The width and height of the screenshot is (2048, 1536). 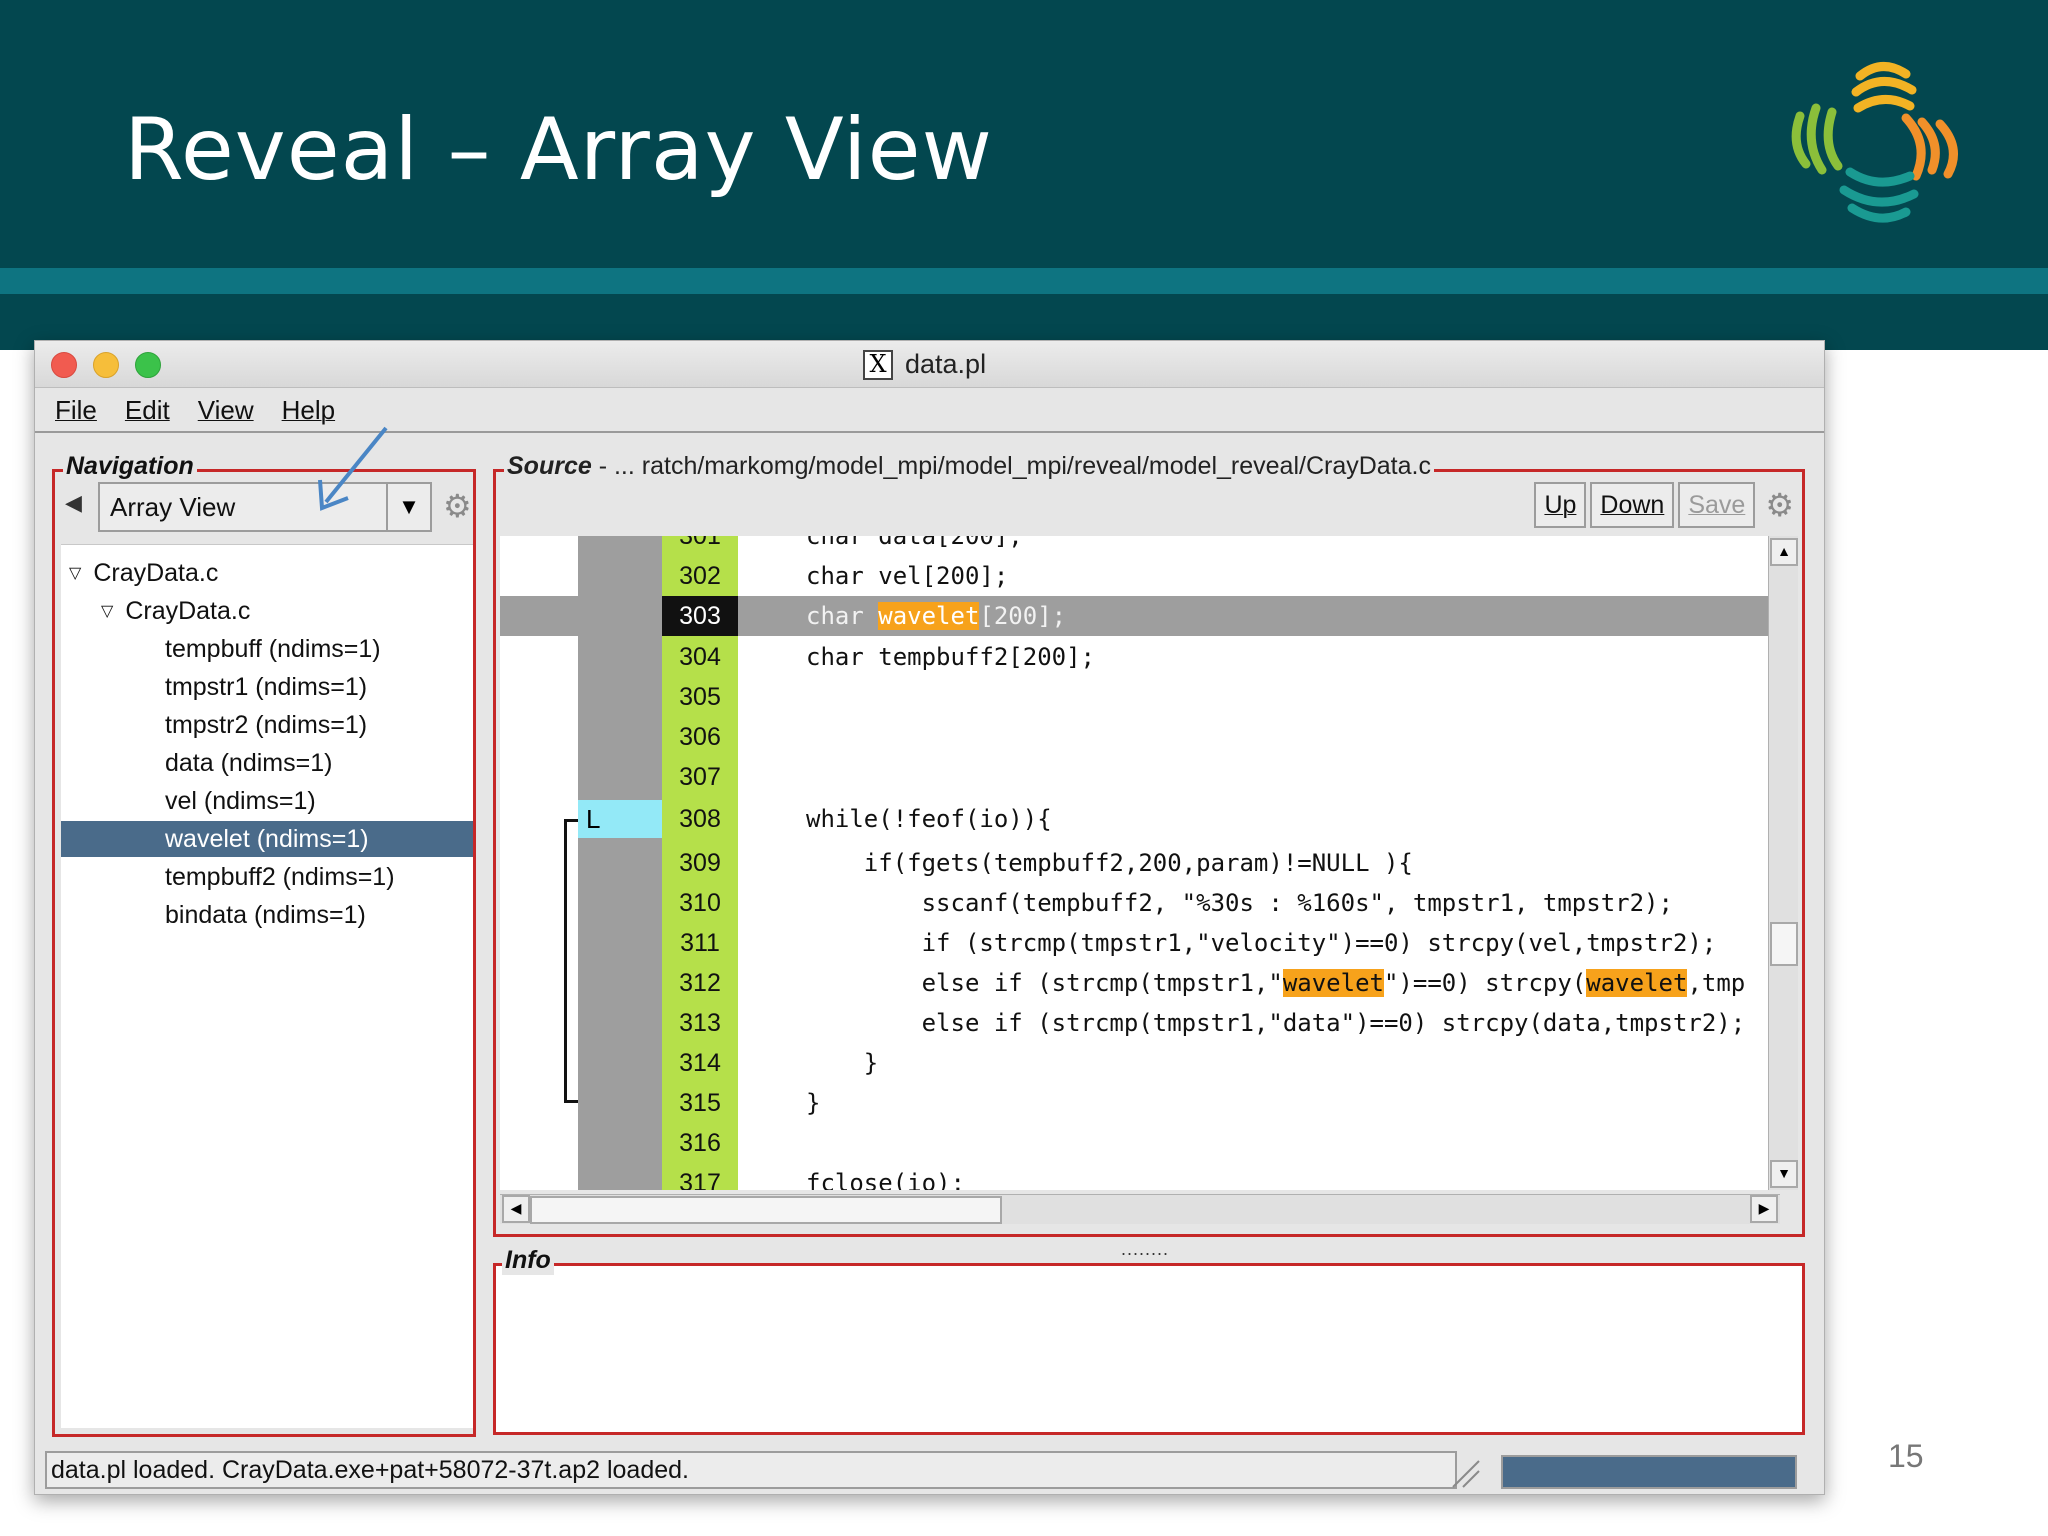 What do you see at coordinates (1764, 1209) in the screenshot?
I see `scroll-right-arrow-icon: ▶` at bounding box center [1764, 1209].